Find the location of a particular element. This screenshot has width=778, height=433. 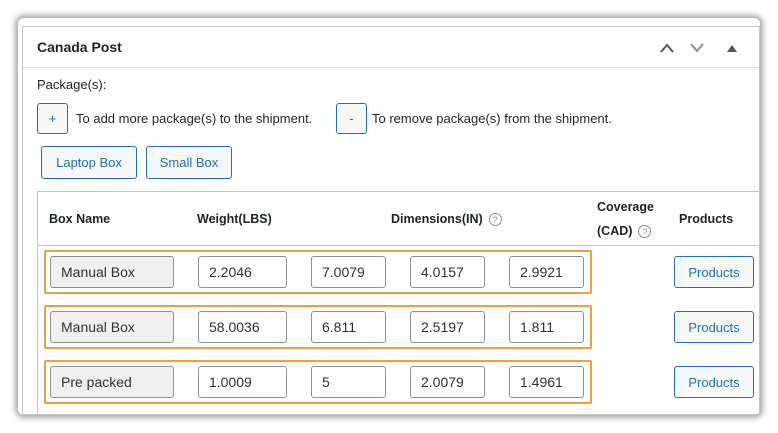

width-input: 2.0079 is located at coordinates (447, 382).